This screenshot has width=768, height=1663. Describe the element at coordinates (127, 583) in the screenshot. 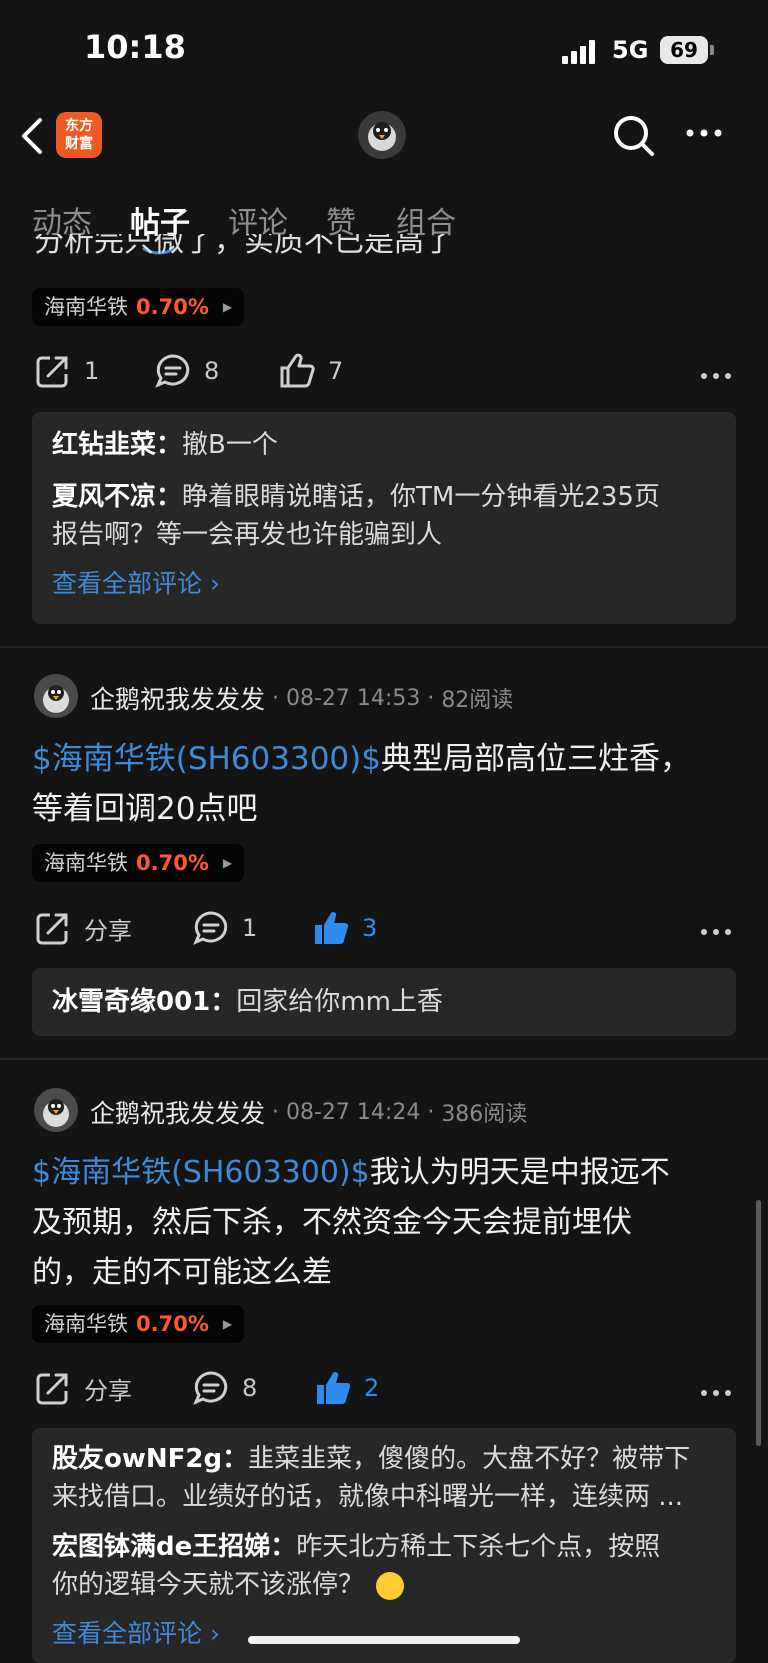

I see `see-all-label: 查看全部评论` at that location.